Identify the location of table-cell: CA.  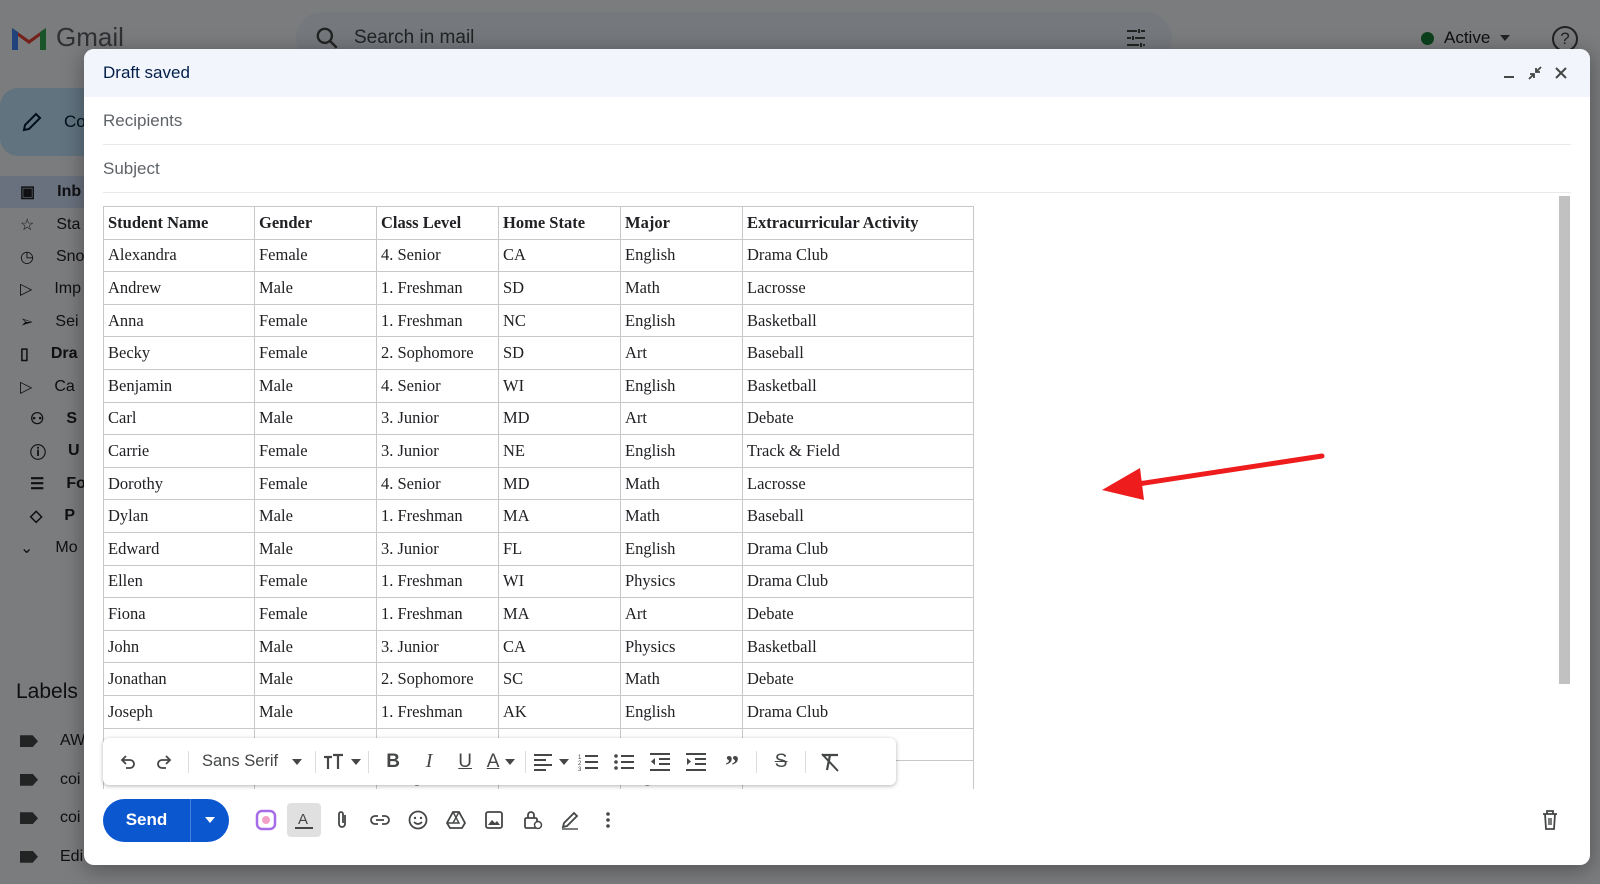
(559, 646).